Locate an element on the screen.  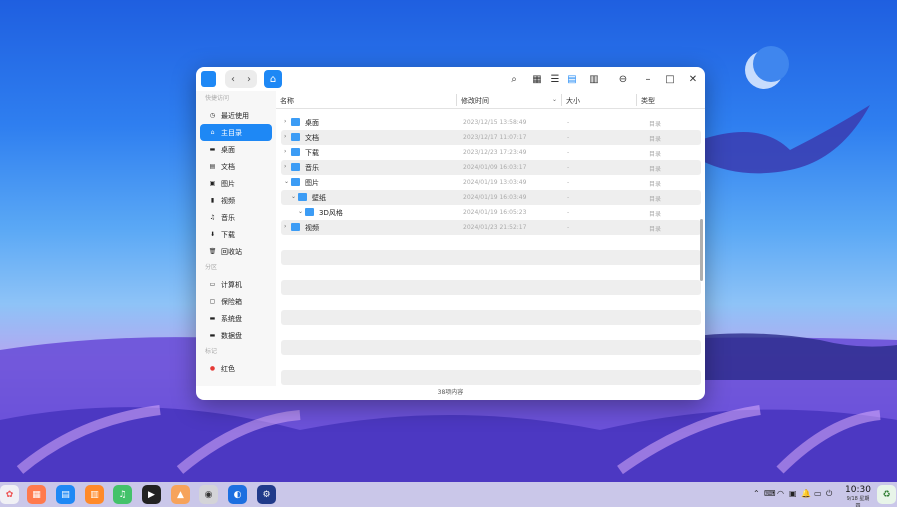
download-icon: ⬇ is located at coordinates (212, 234).